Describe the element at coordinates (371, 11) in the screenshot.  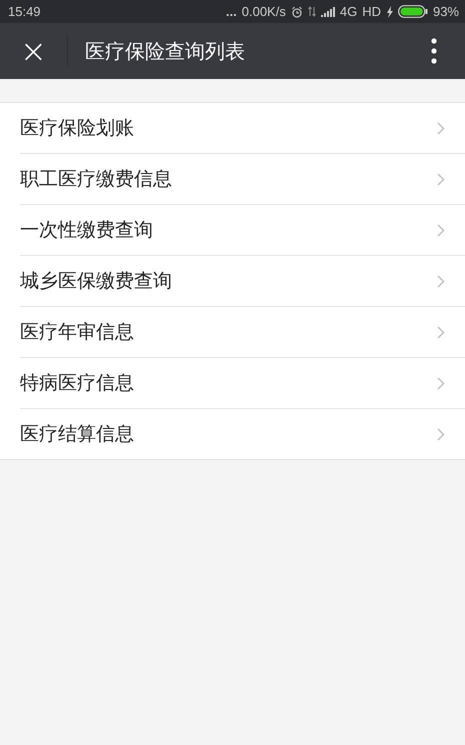
I see `hd-label: HD` at that location.